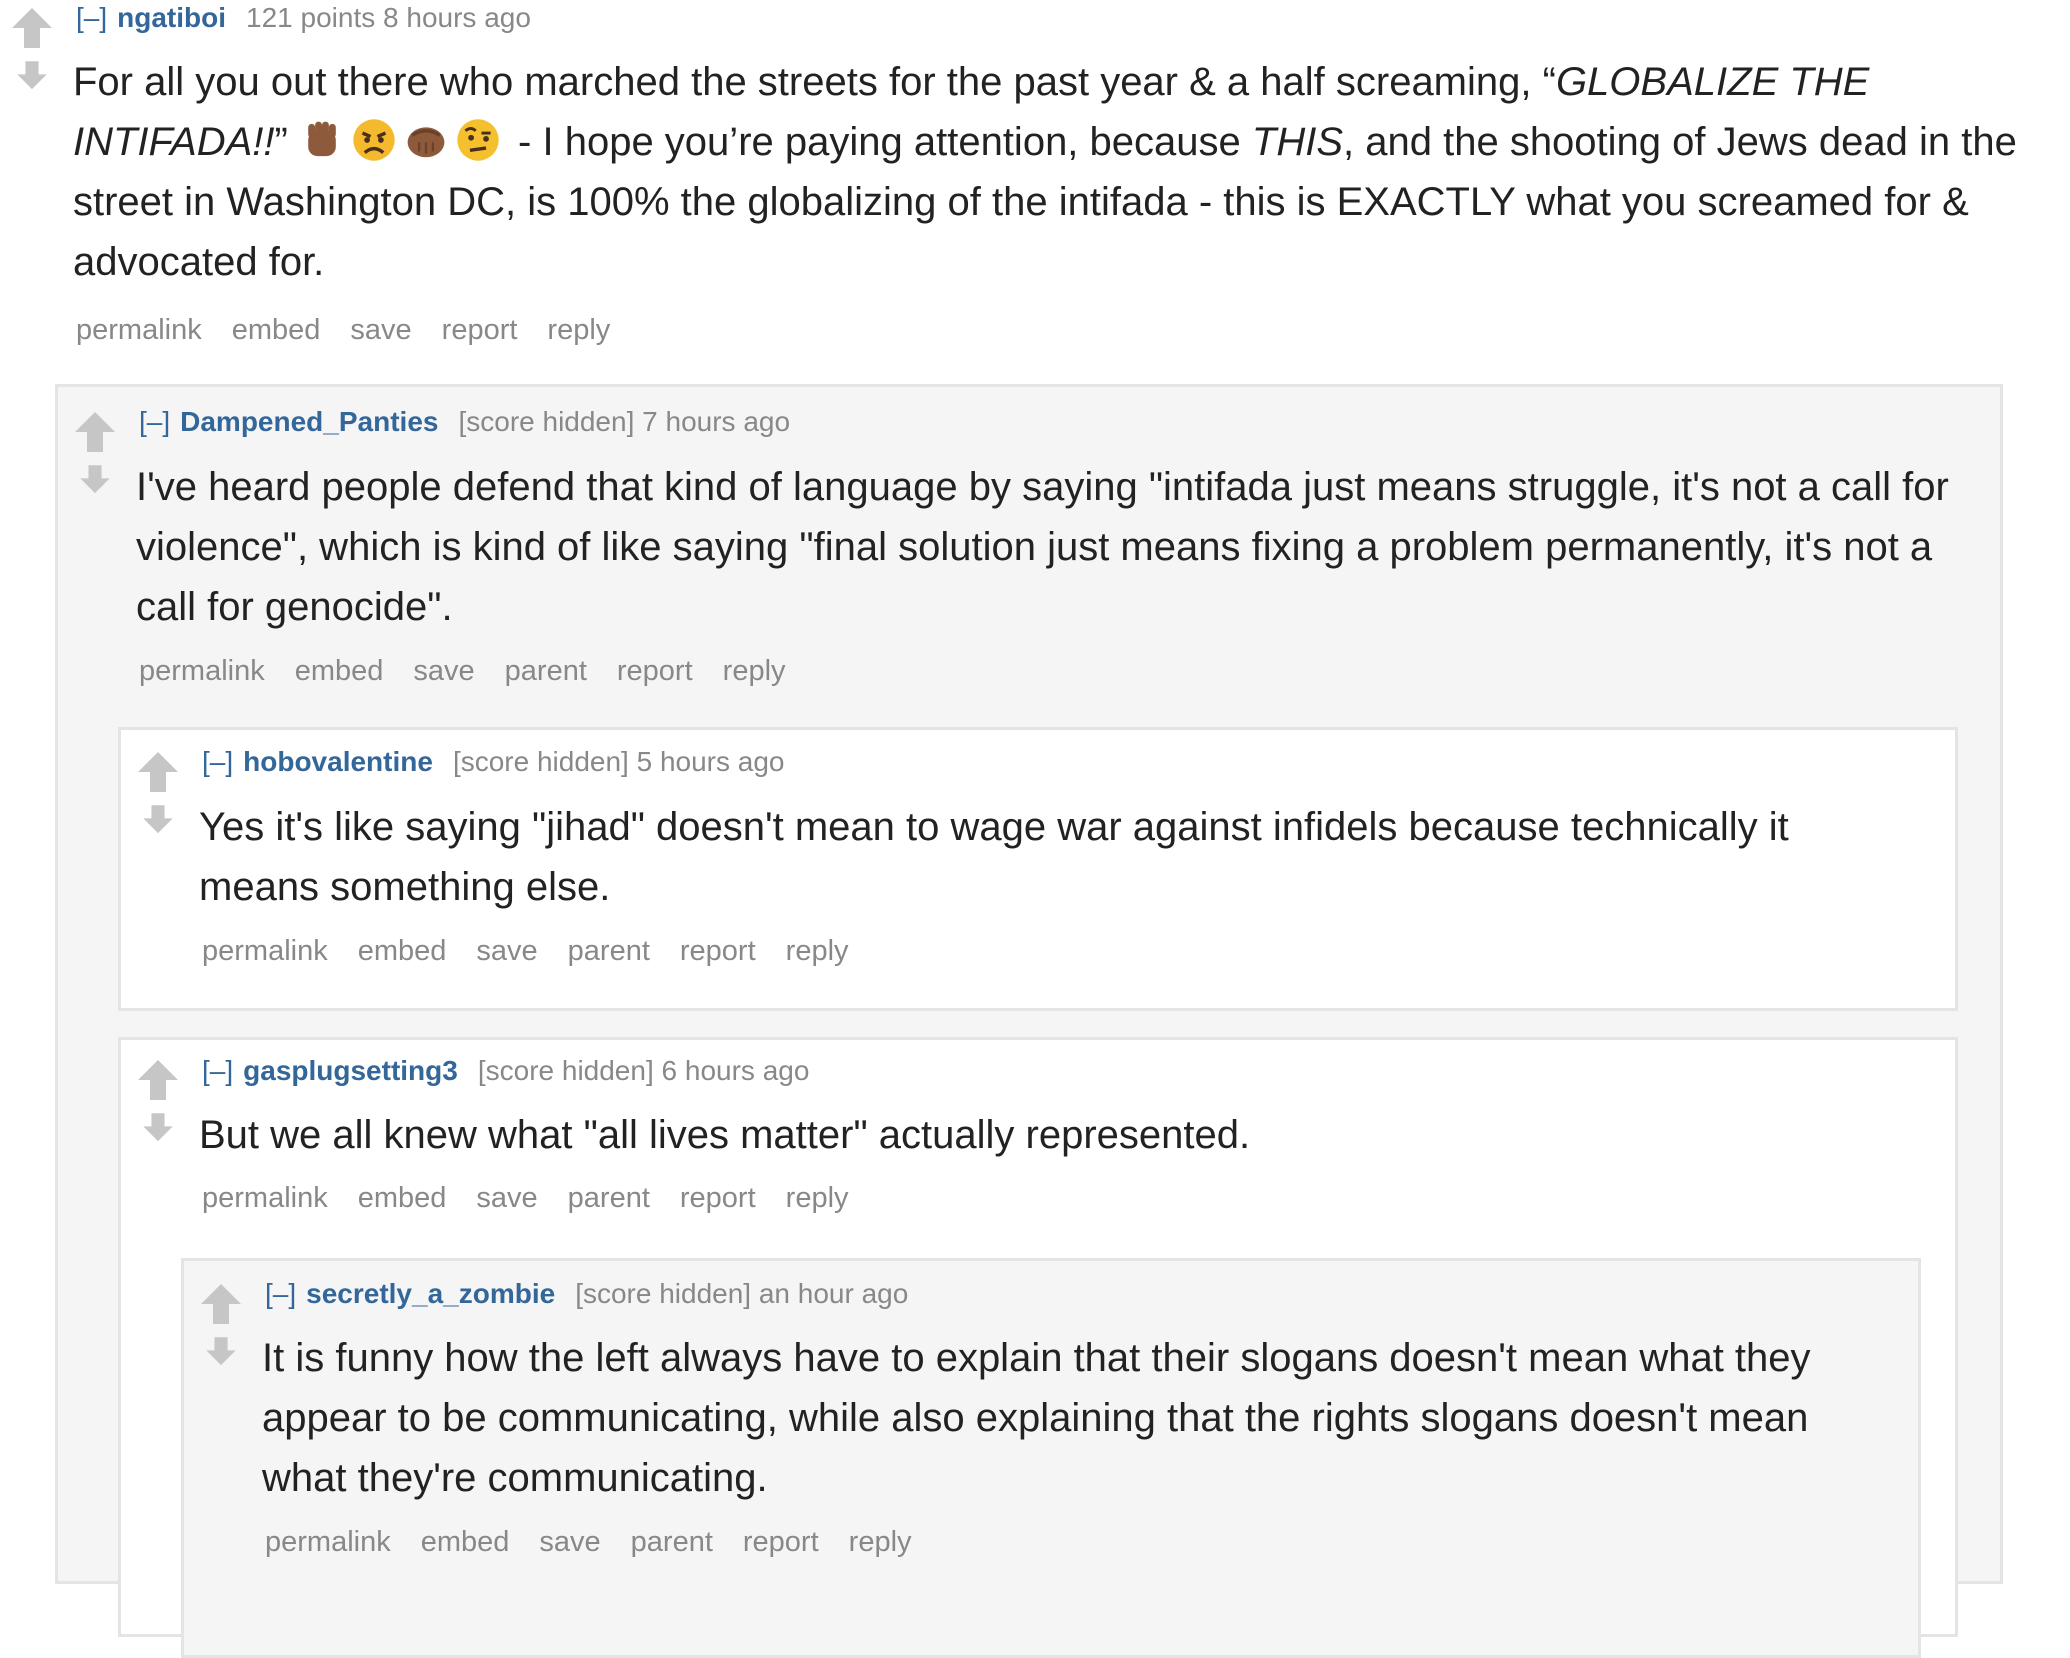 The image size is (2070, 1658). Describe the element at coordinates (322, 139) in the screenshot. I see `raised-fist-icon` at that location.